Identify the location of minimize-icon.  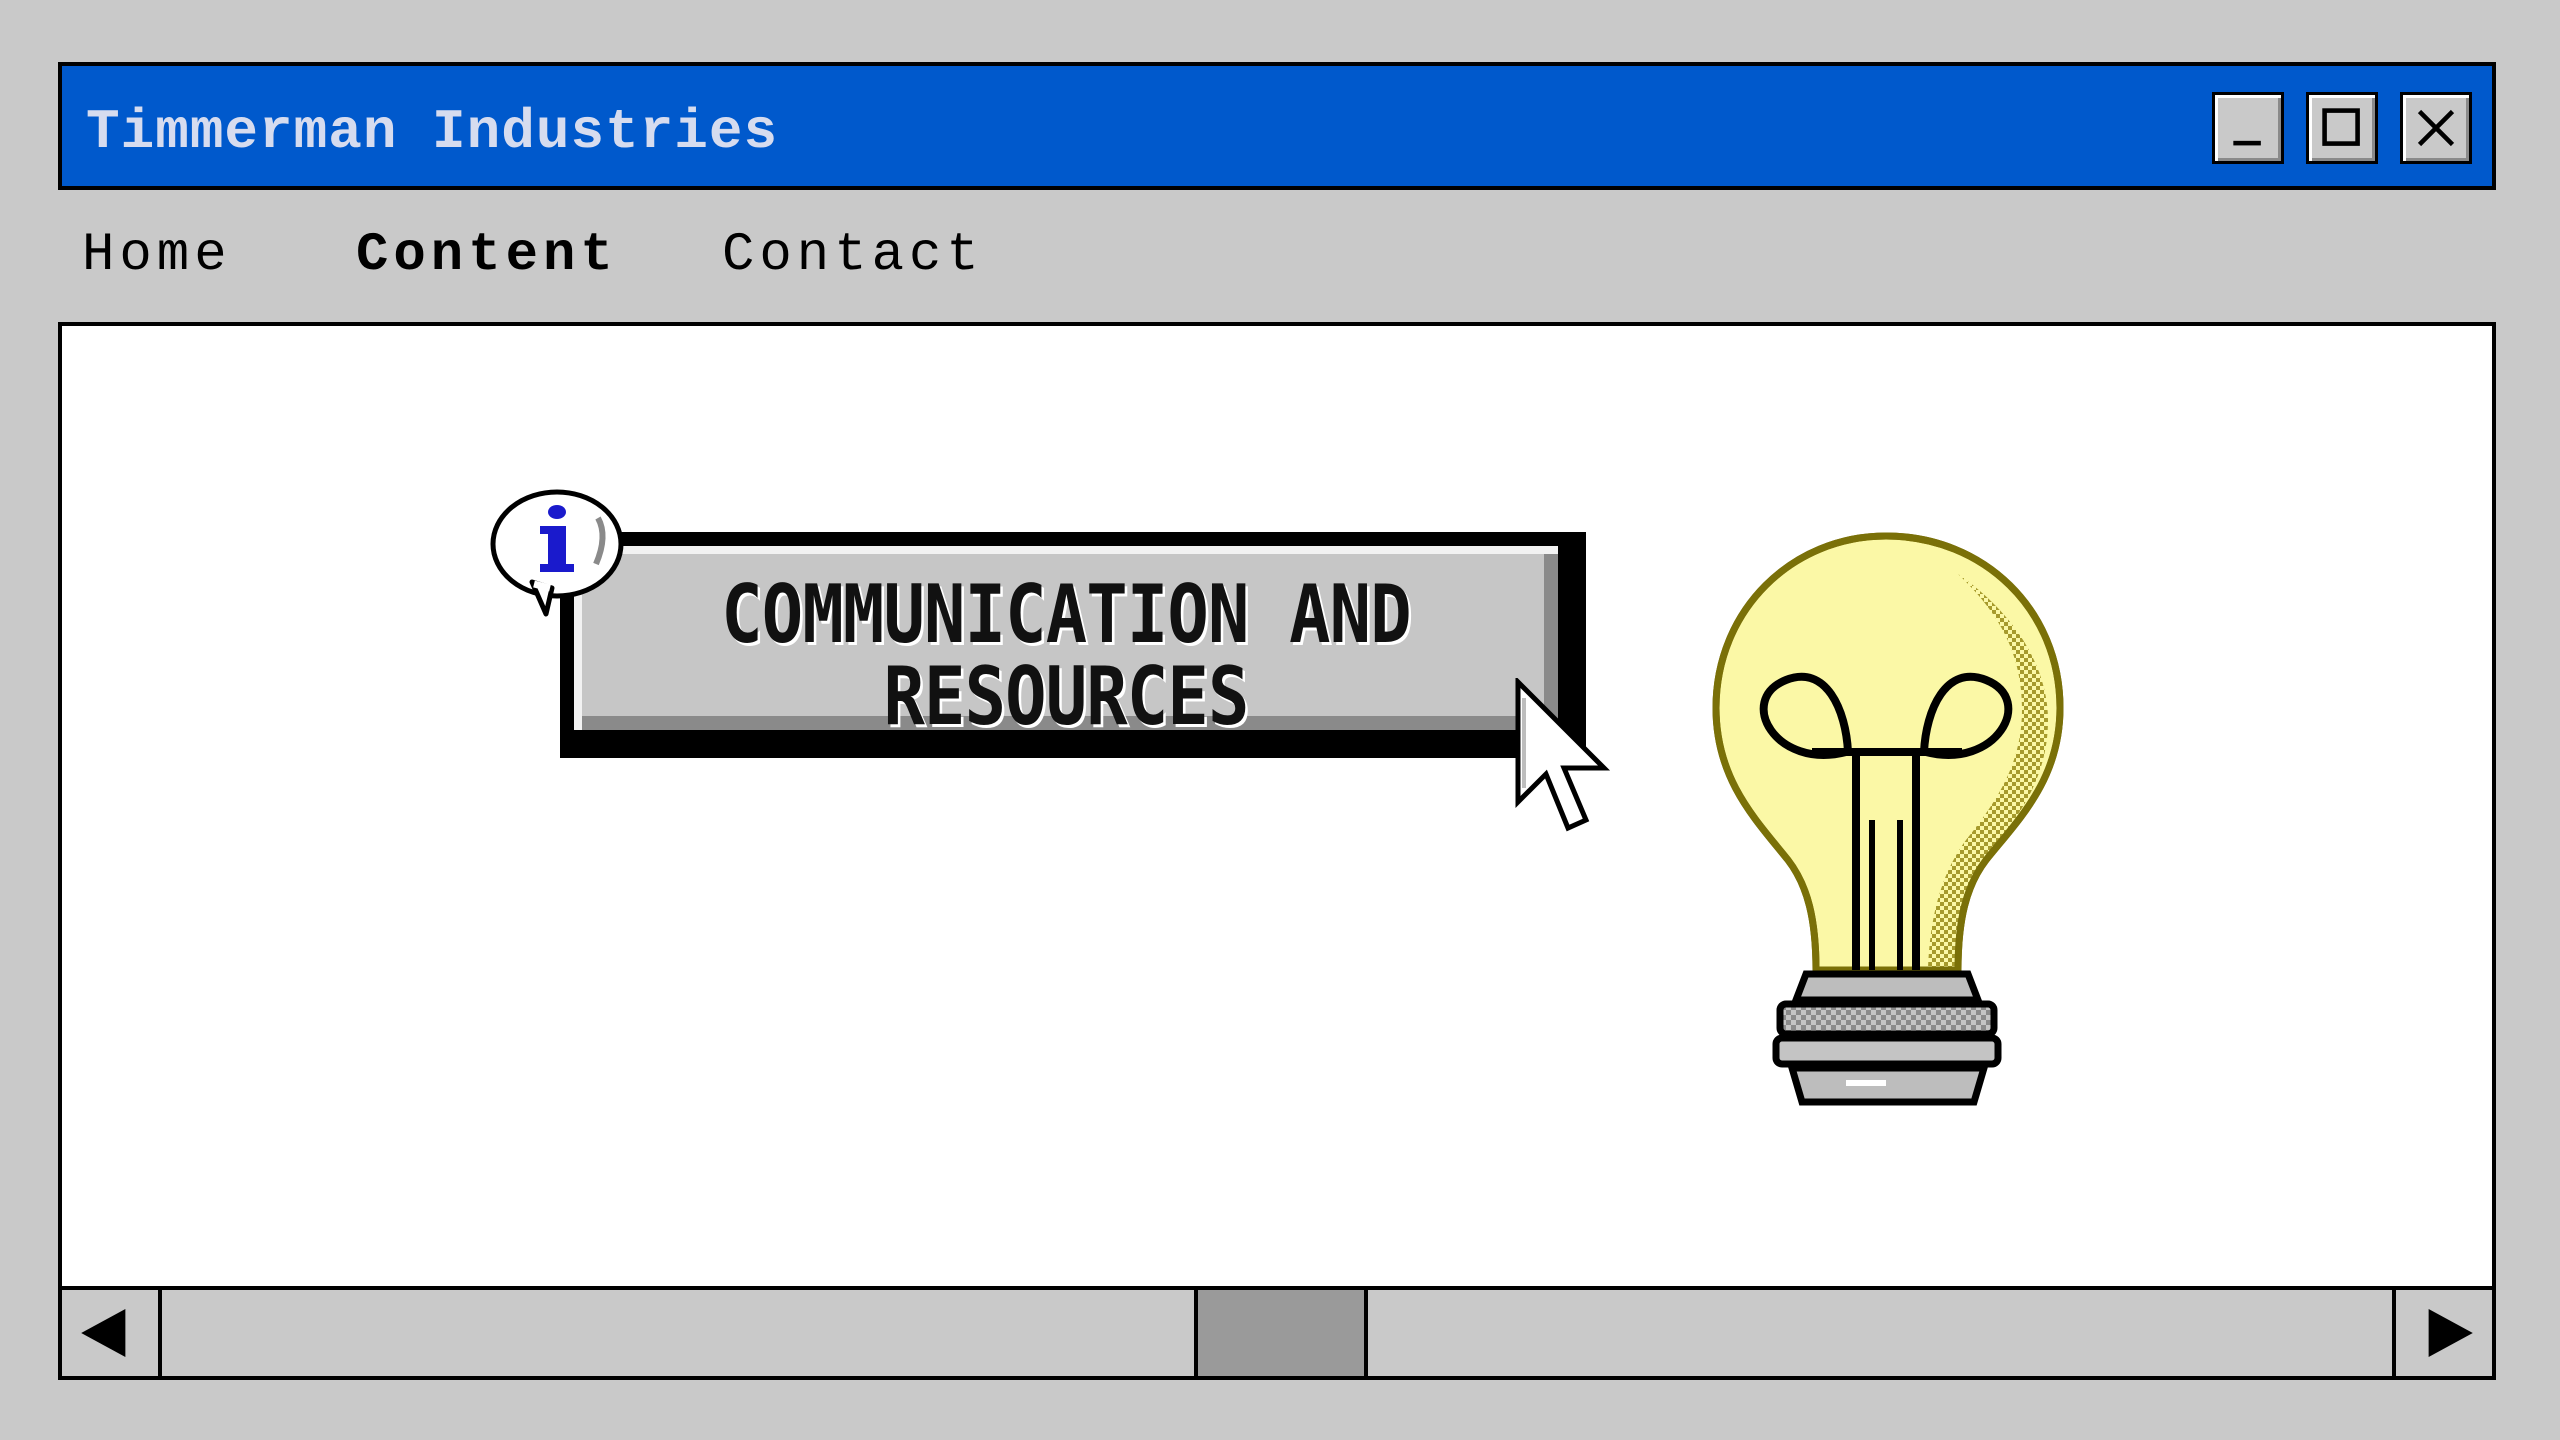
(2247, 143).